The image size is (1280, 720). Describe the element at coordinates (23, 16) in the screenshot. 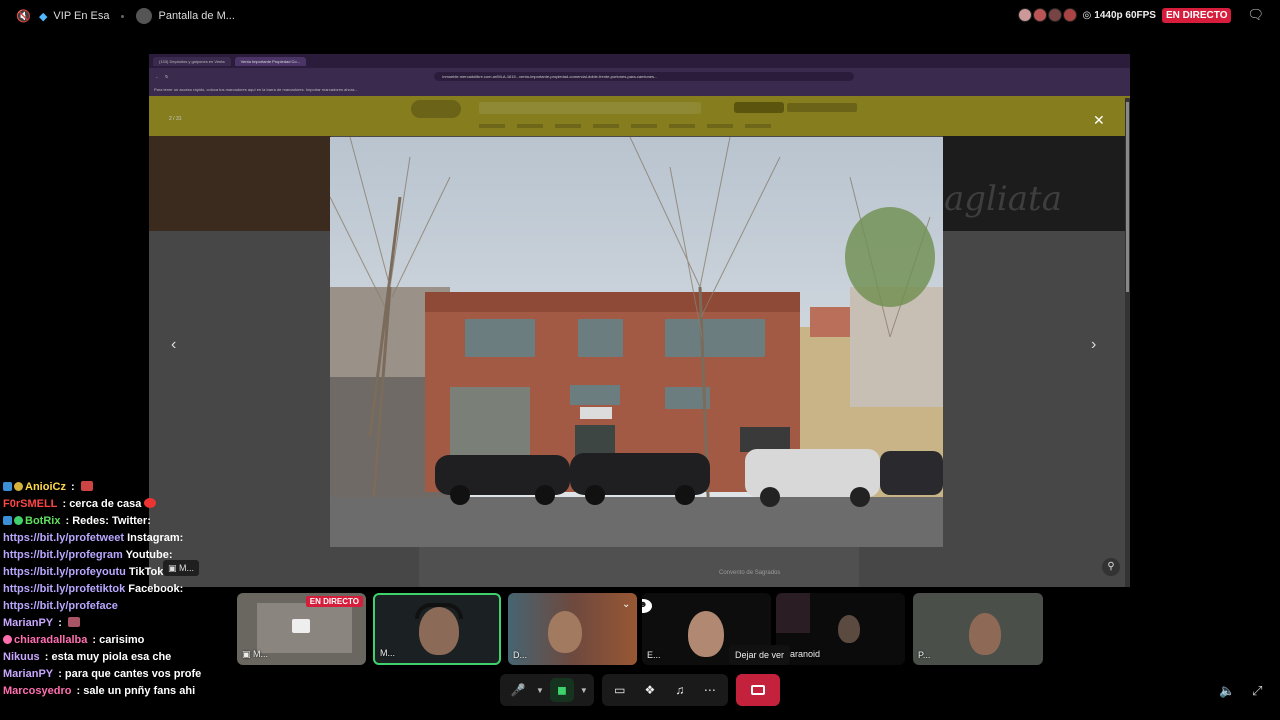

I see `speaker-muted-icon: 🔇` at that location.